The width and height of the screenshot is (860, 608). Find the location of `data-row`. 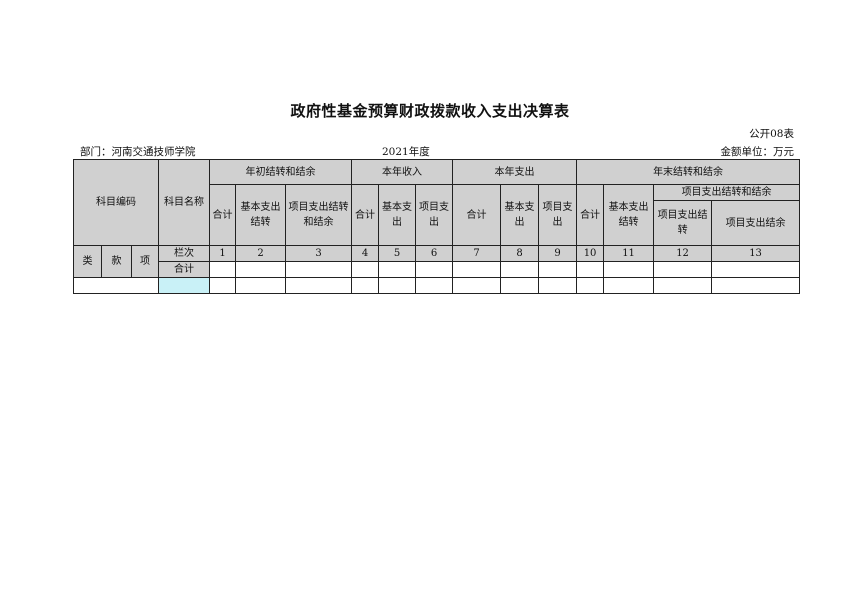

data-row is located at coordinates (436, 285).